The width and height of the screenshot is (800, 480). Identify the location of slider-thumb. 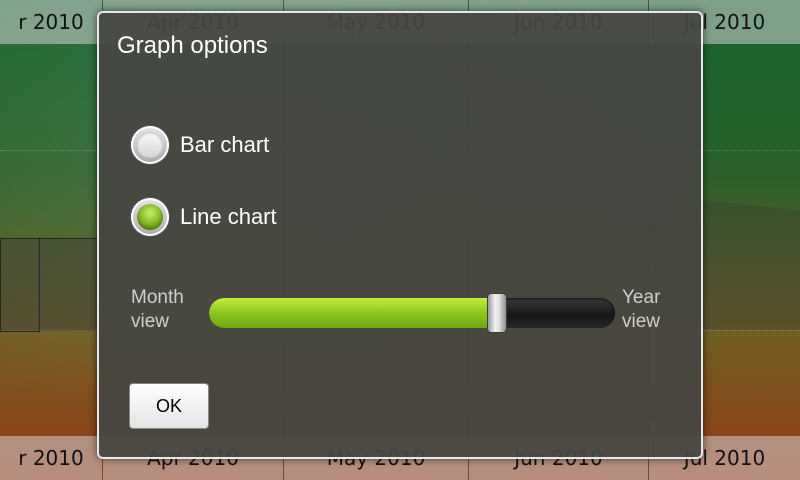
(497, 313).